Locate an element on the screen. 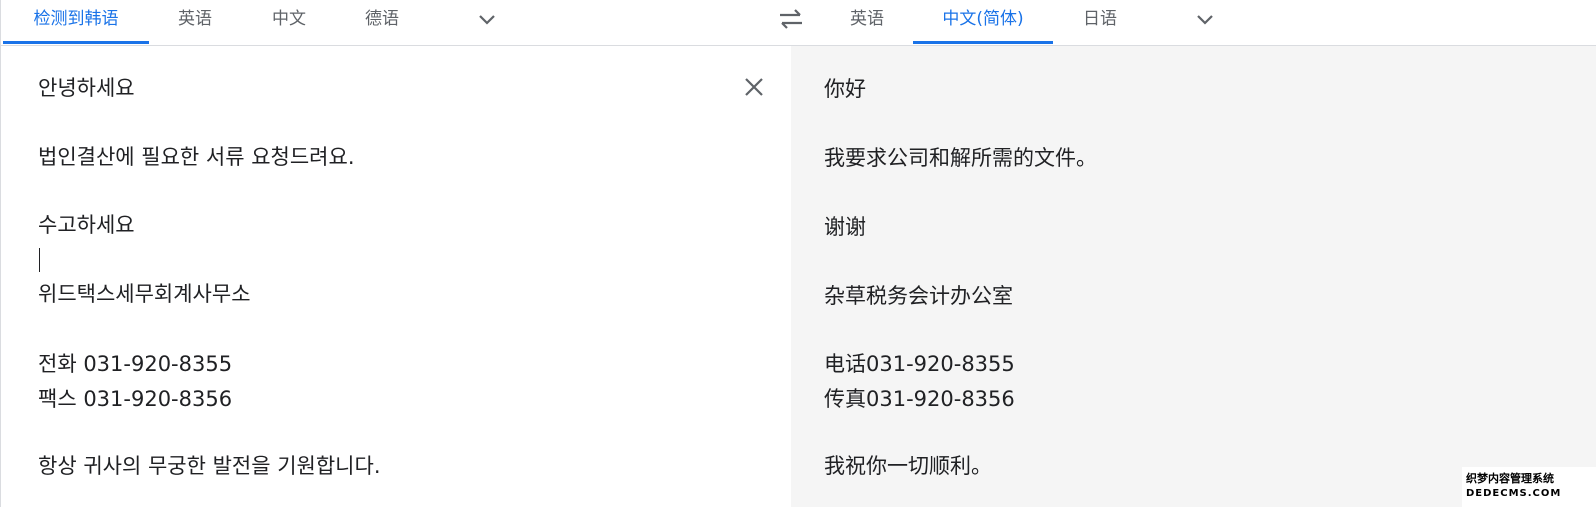 Image resolution: width=1596 pixels, height=507 pixels. tab-target-japanese: 日语 is located at coordinates (1100, 22).